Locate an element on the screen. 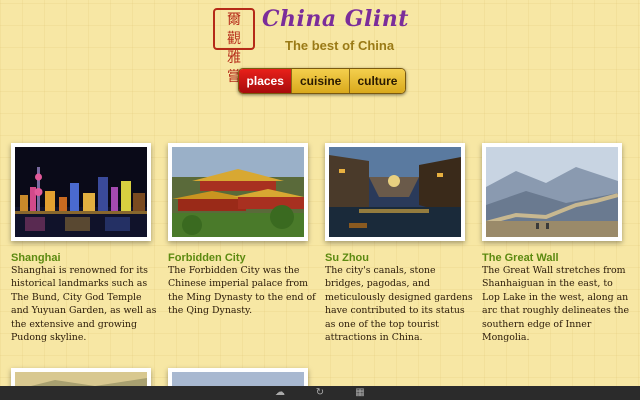 Image resolution: width=640 pixels, height=400 pixels. great-wall-image is located at coordinates (552, 192).